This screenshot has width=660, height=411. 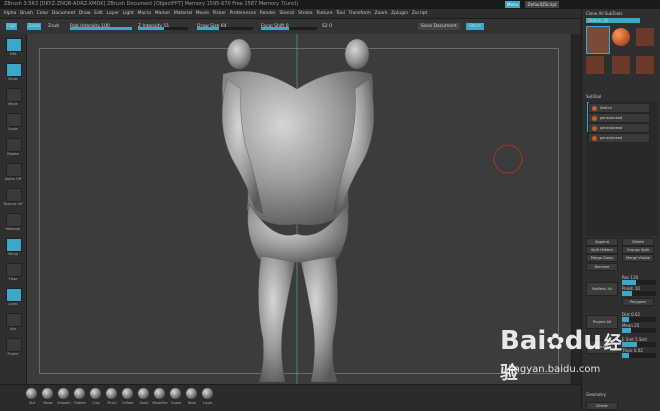 What do you see at coordinates (14, 195) in the screenshot?
I see `shelf-button-texture-off` at bounding box center [14, 195].